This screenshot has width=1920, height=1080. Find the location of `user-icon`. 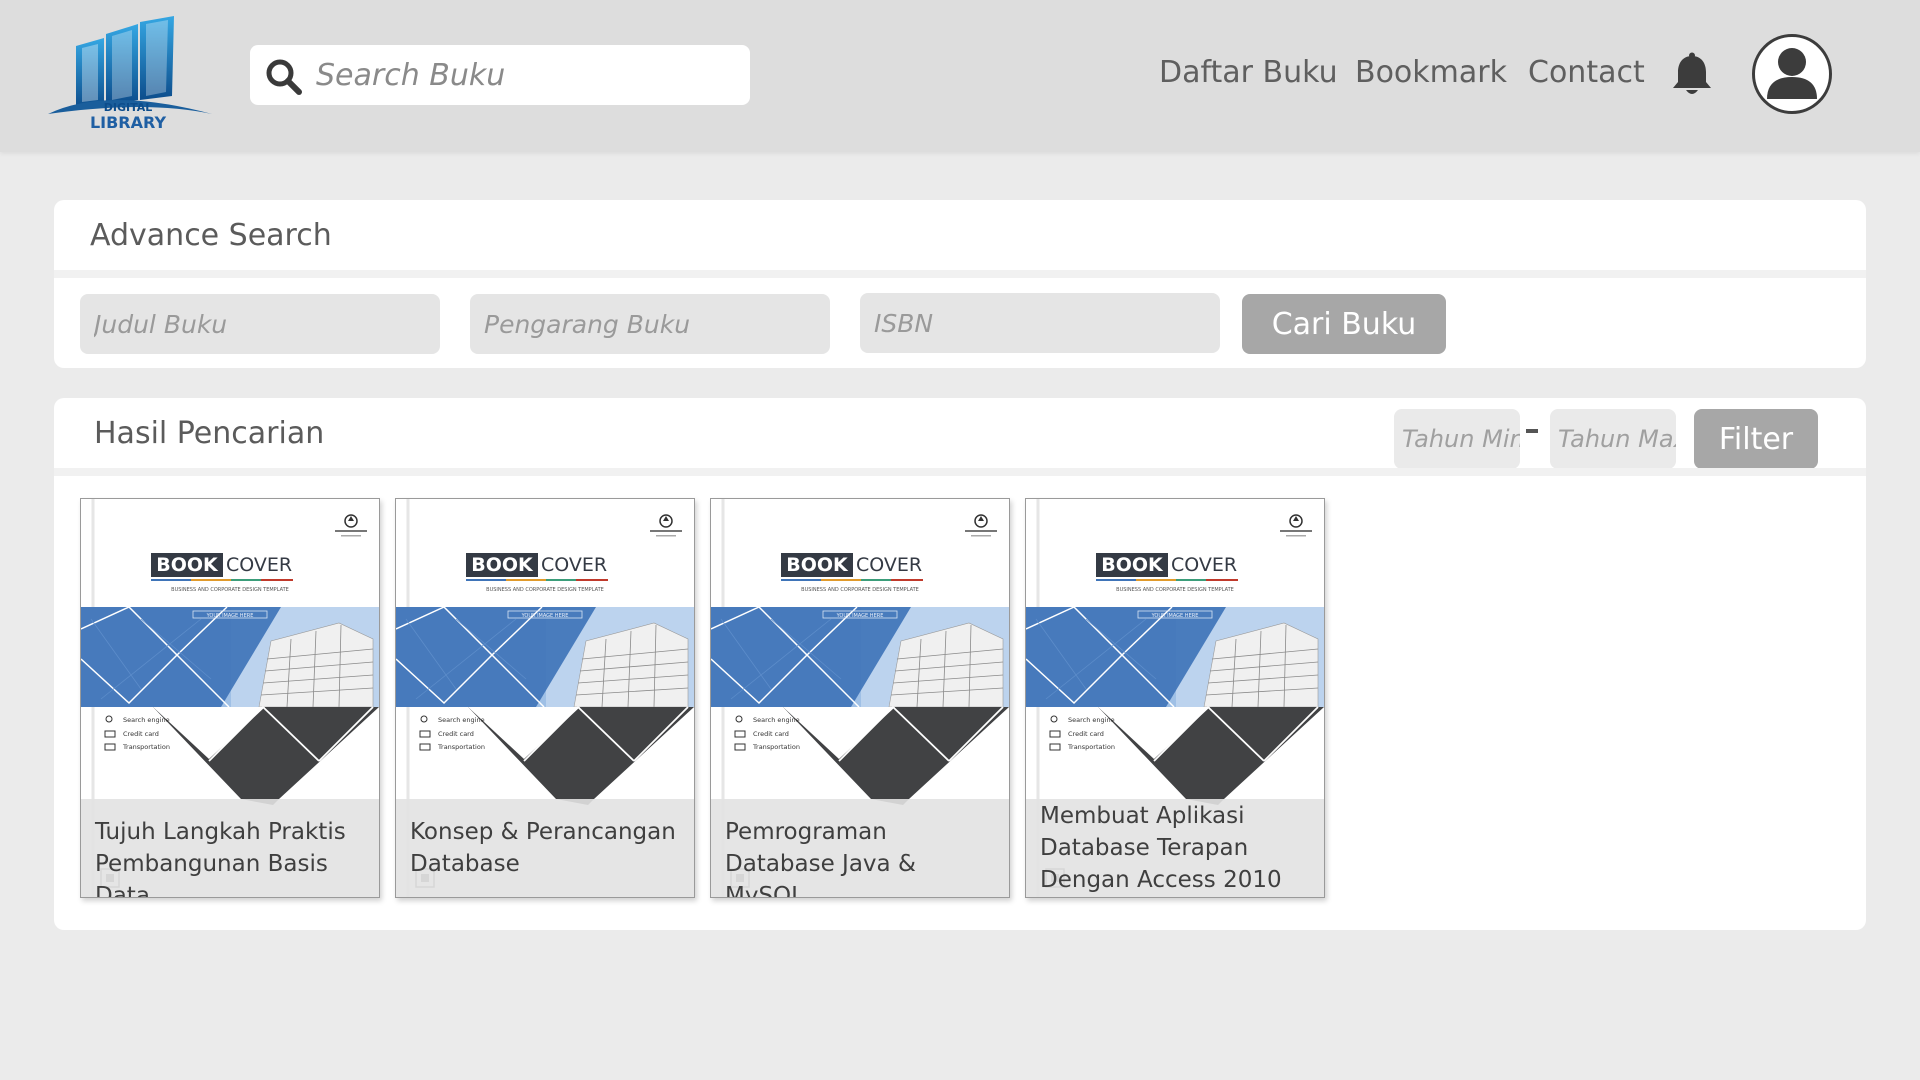

user-icon is located at coordinates (1792, 73).